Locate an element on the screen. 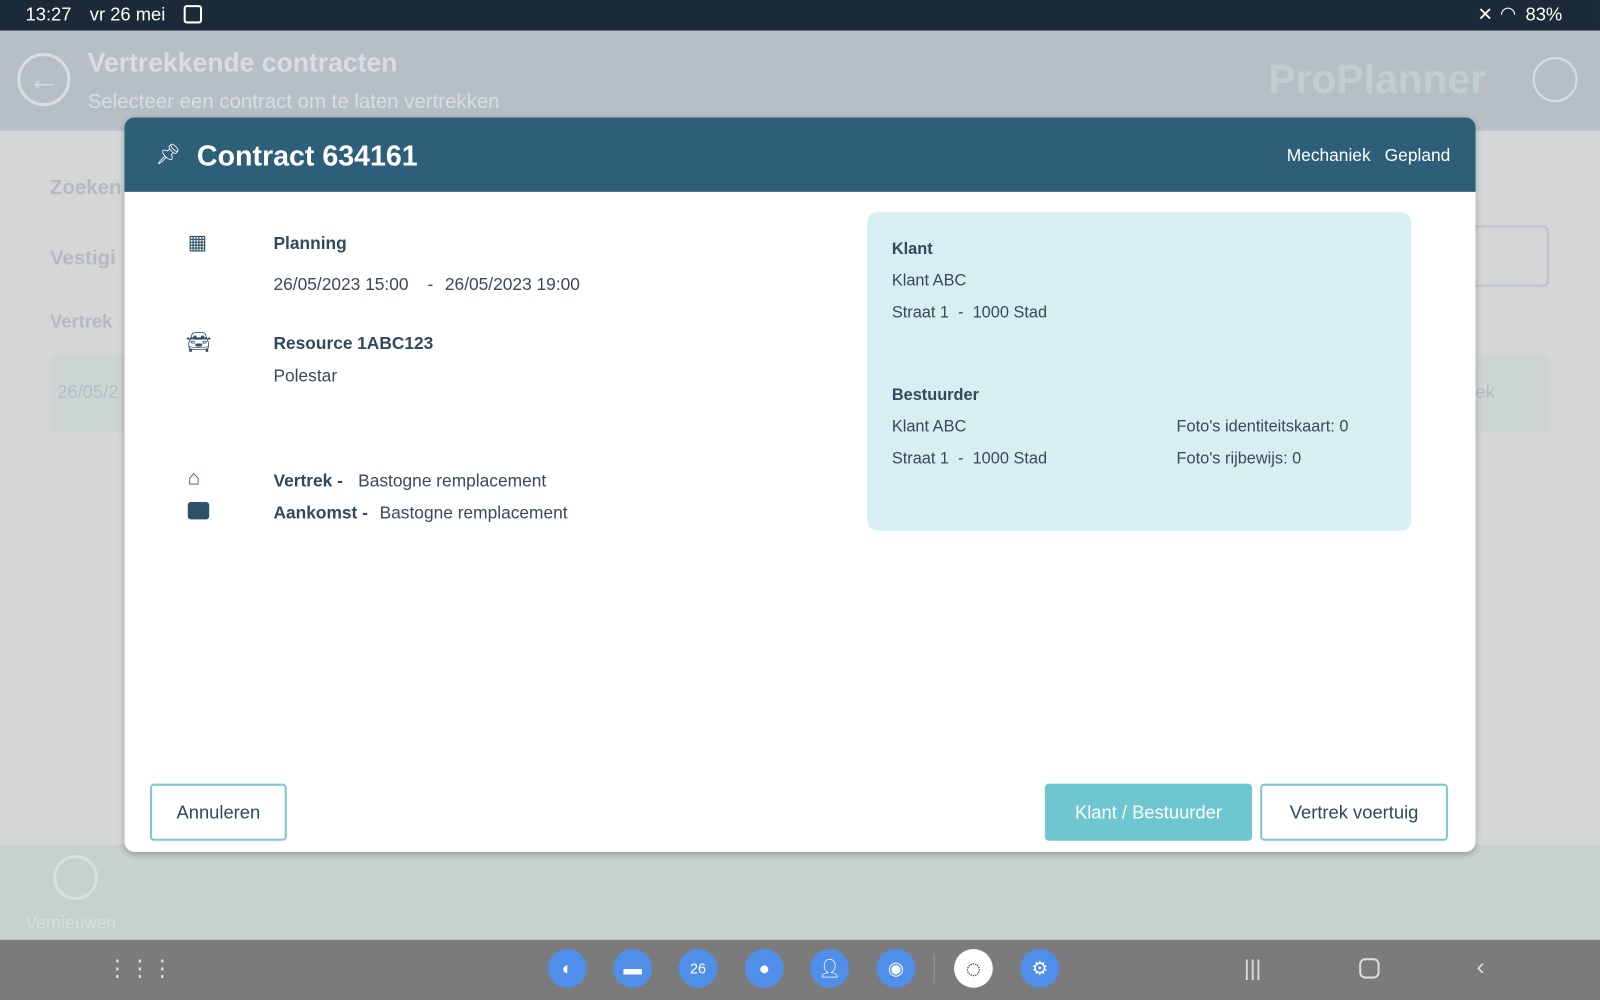 The width and height of the screenshot is (1600, 1000). mute-icon: ✕ is located at coordinates (1485, 14).